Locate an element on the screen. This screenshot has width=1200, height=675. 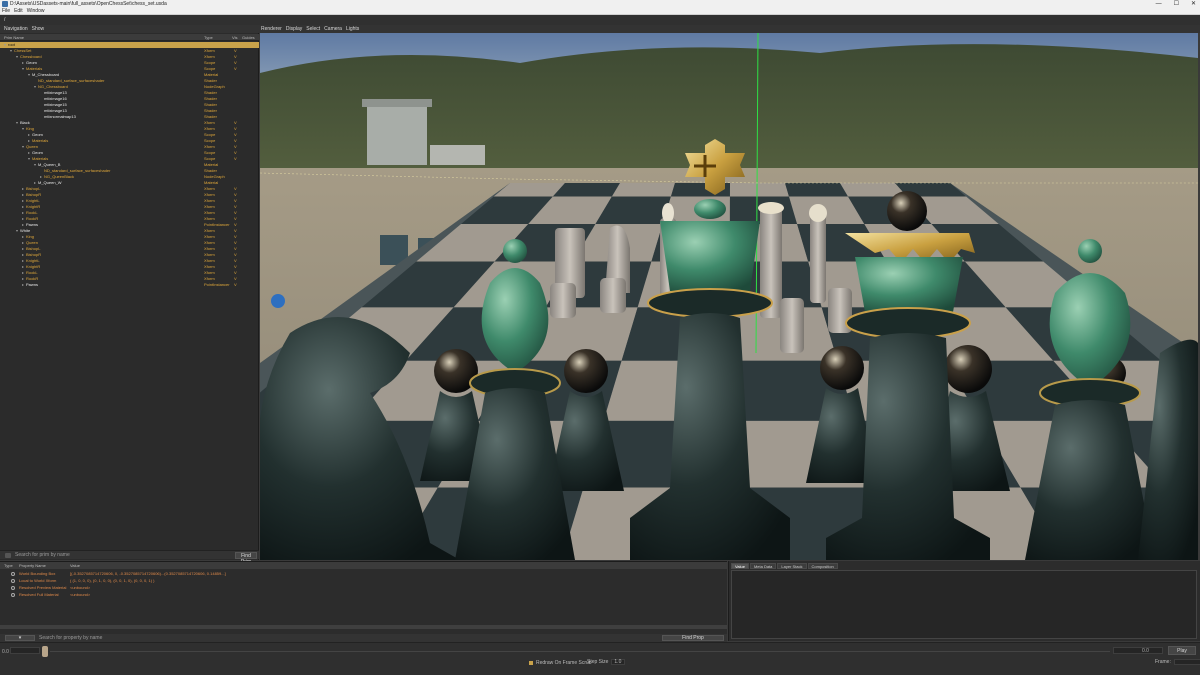
menu-file: File is located at coordinates (6, 11).